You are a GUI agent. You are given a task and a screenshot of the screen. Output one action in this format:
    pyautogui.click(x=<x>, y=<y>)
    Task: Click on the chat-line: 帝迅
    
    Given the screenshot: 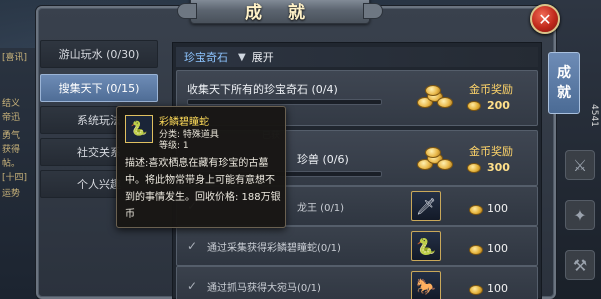 What is the action you would take?
    pyautogui.click(x=11, y=118)
    